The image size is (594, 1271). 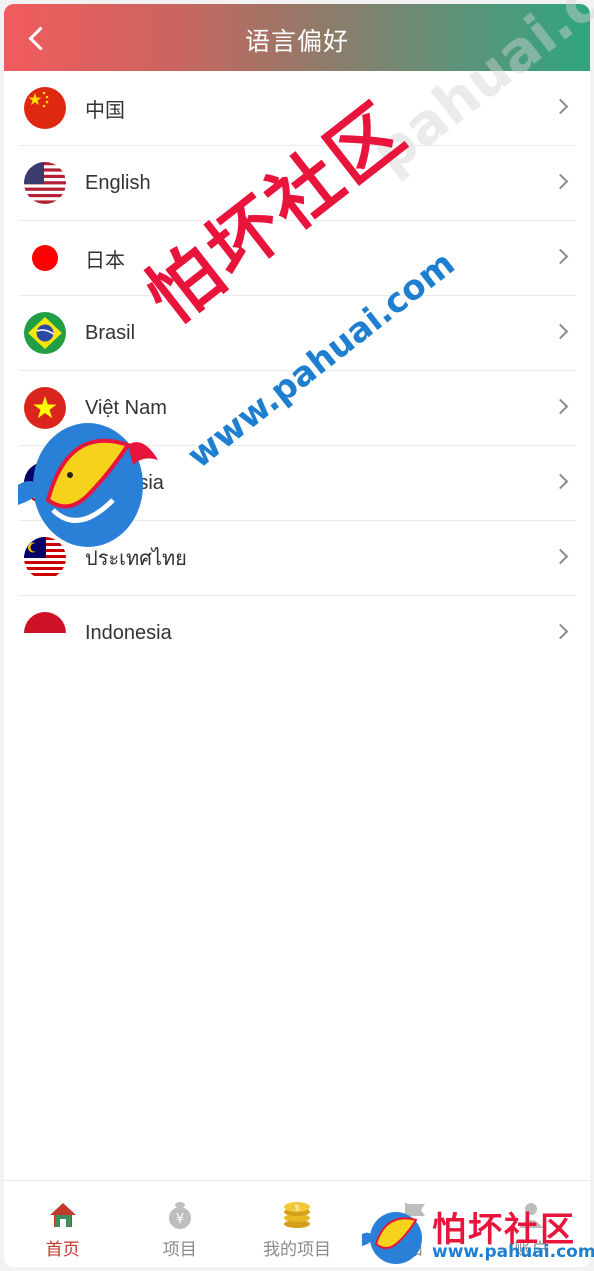 What do you see at coordinates (297, 628) in the screenshot?
I see `language-item-indonesia: Indonesia` at bounding box center [297, 628].